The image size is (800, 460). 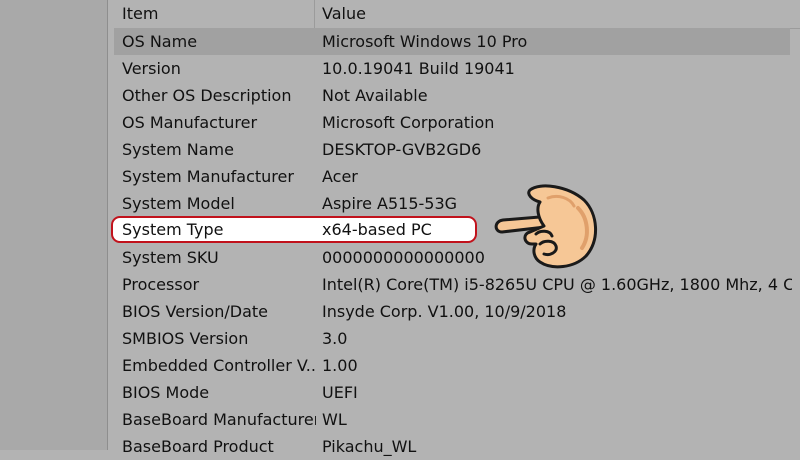 I want to click on table-row: Embedded Controller V... 1.00, so click(x=457, y=365).